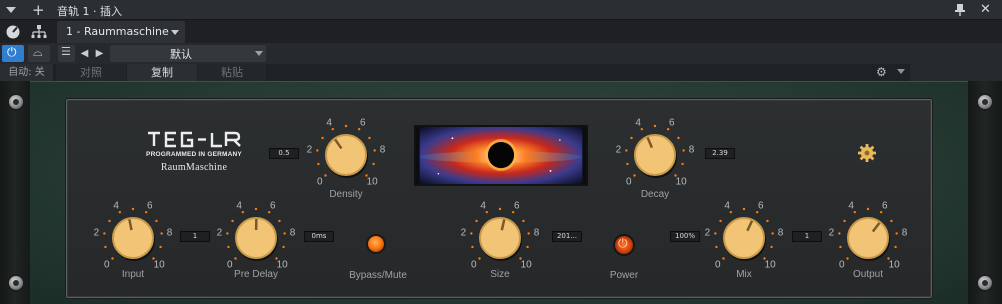 The height and width of the screenshot is (304, 1002). I want to click on add-insert-icon: +, so click(38, 10).